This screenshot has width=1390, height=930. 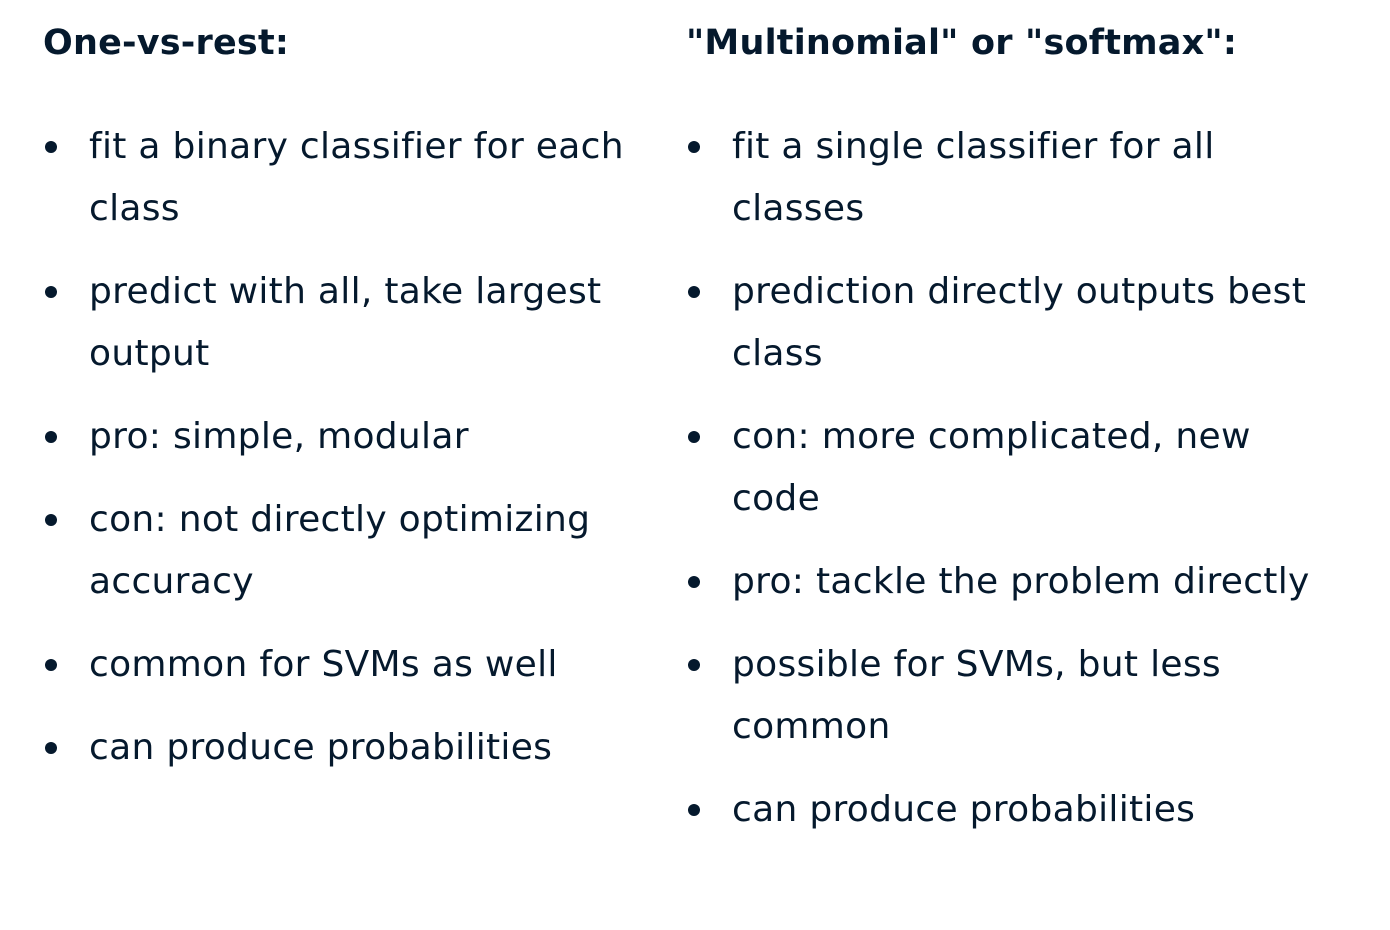 I want to click on list-item: pro: tackle the problem directly, so click(x=1009, y=582).